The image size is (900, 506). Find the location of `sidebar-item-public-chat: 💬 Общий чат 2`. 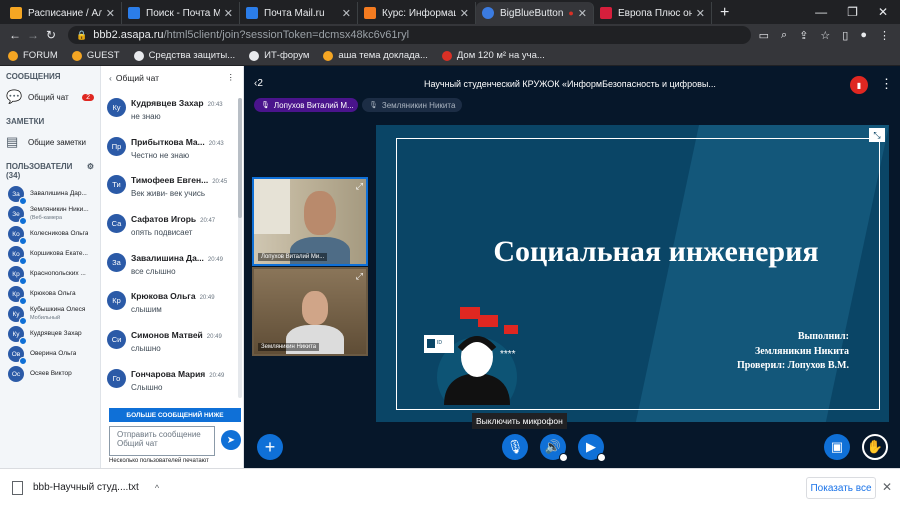

sidebar-item-public-chat: 💬 Общий чат 2 is located at coordinates (50, 97).